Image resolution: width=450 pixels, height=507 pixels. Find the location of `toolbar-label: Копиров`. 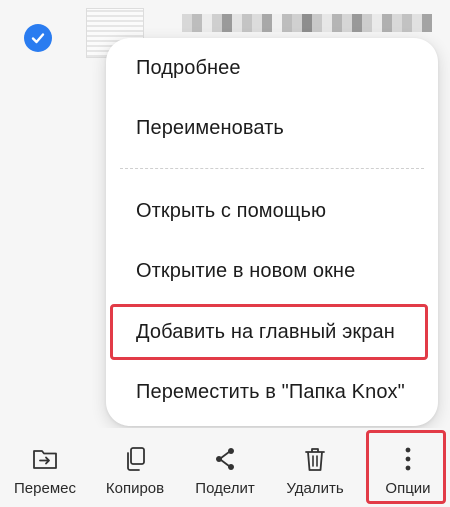

toolbar-label: Копиров is located at coordinates (135, 488).